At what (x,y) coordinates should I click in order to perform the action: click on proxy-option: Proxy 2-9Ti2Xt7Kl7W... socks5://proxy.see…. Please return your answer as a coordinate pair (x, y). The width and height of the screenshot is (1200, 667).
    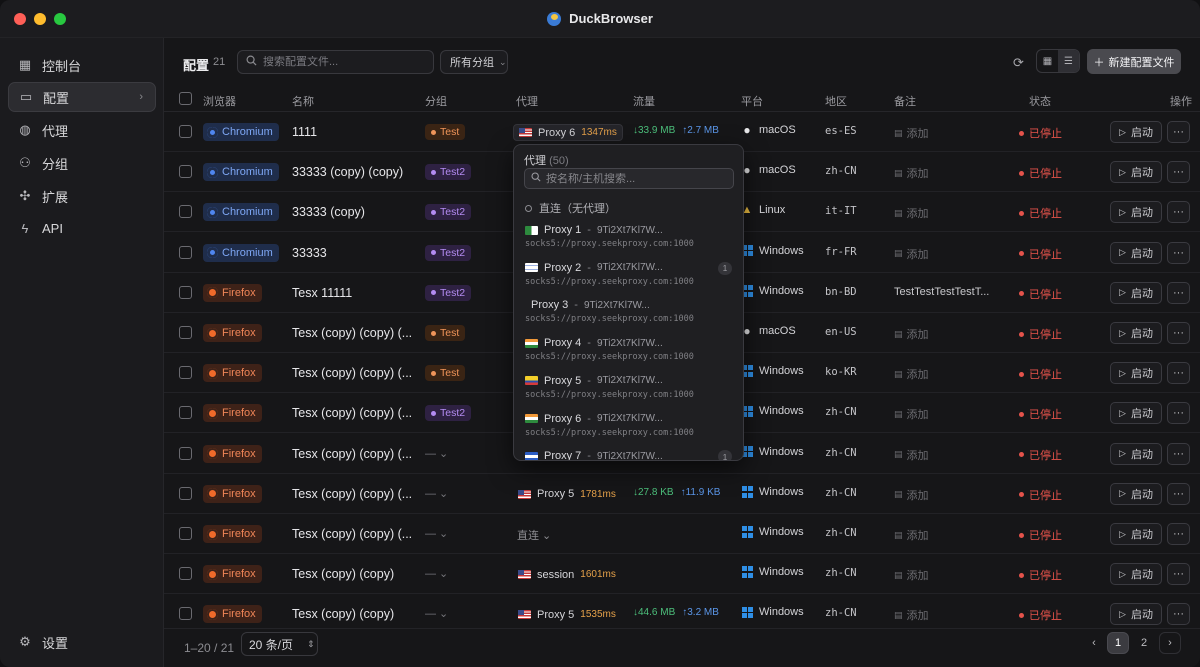
    Looking at the image, I should click on (628, 280).